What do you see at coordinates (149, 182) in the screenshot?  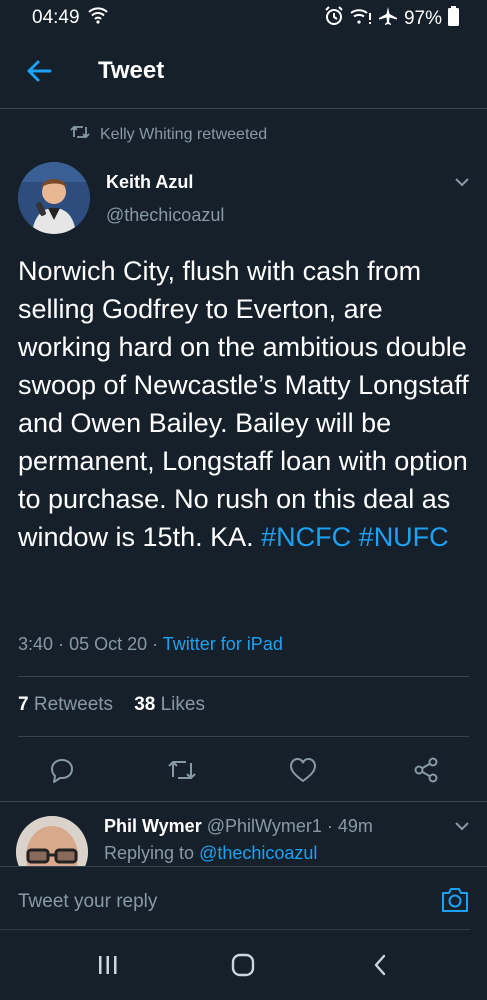 I see `author-name: Keith Azul` at bounding box center [149, 182].